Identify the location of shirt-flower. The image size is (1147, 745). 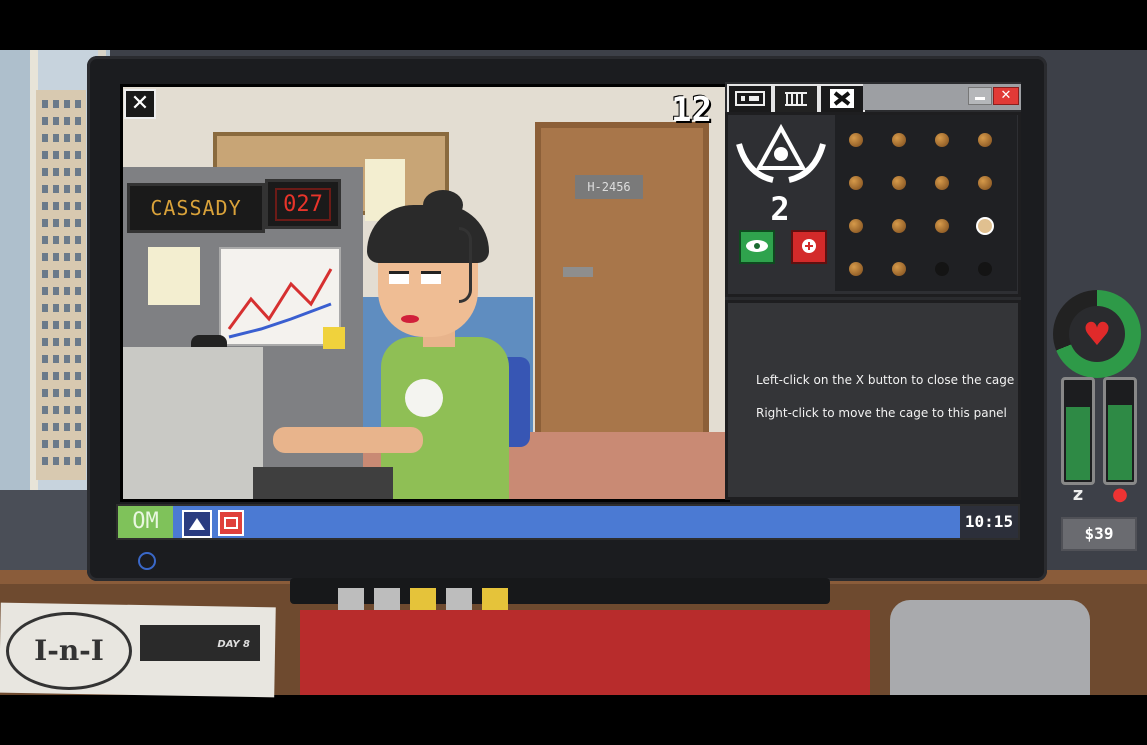
(424, 398).